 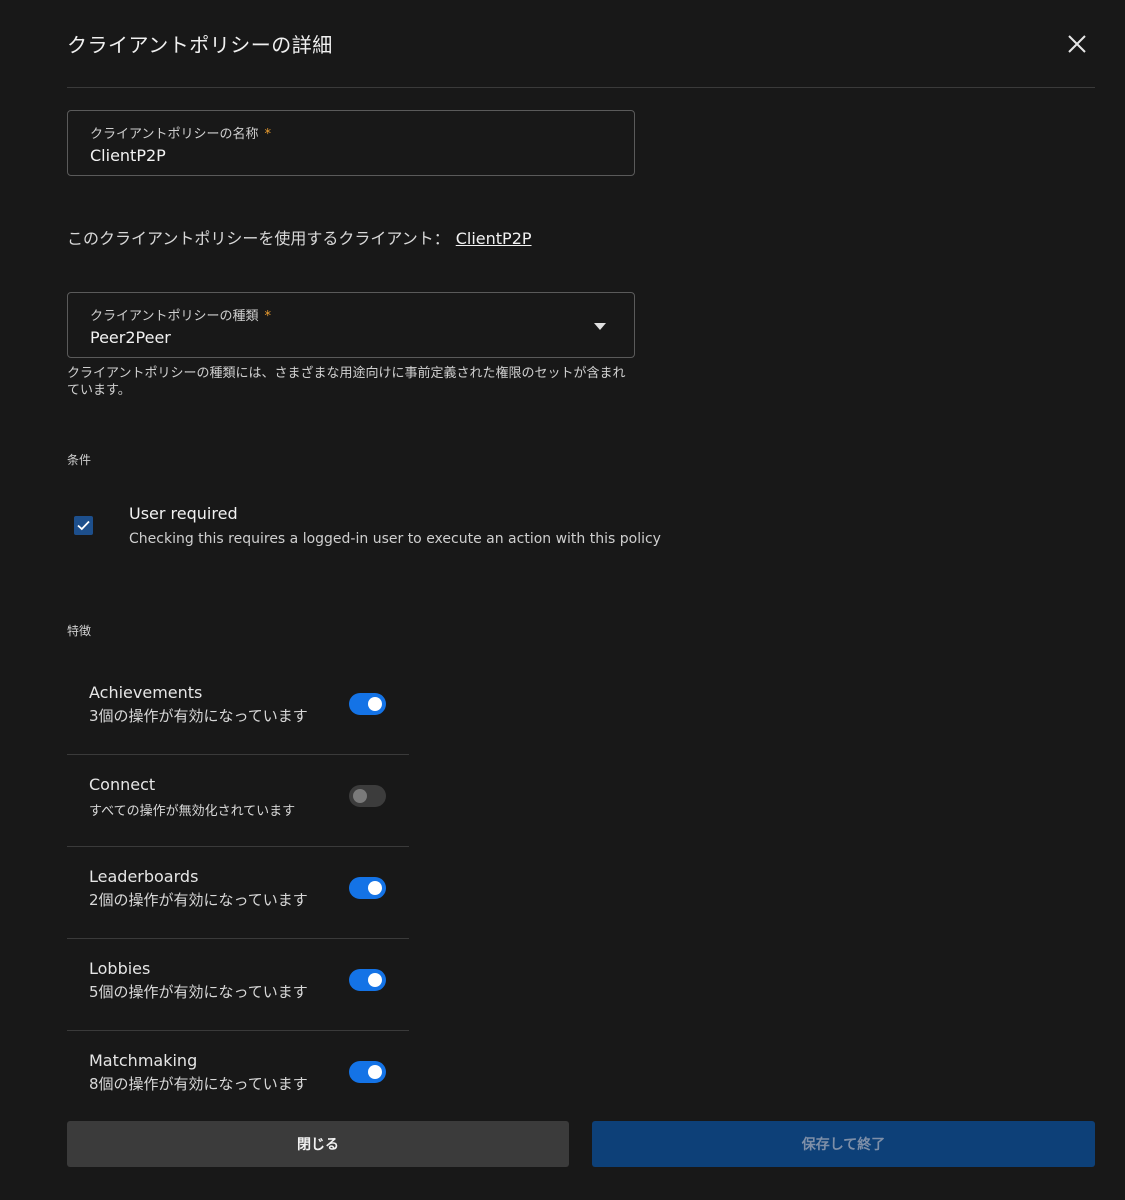 What do you see at coordinates (600, 326) in the screenshot?
I see `chevron-down-icon` at bounding box center [600, 326].